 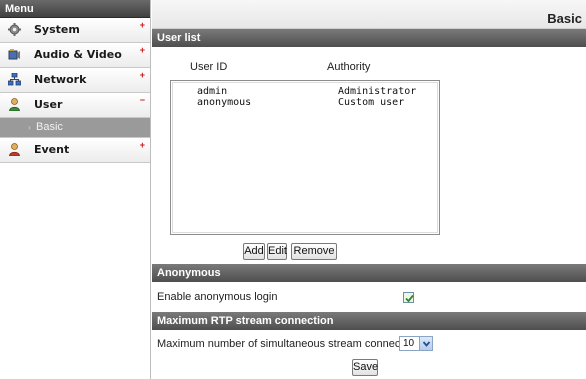 I want to click on authority-cell: Administrator, so click(x=377, y=91).